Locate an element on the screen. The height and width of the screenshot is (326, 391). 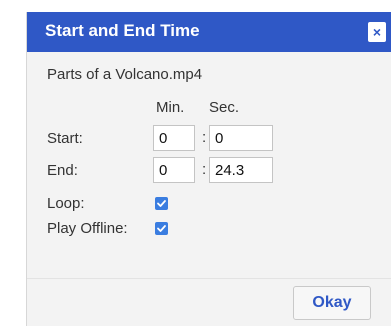
end-seconds-input is located at coordinates (241, 170).